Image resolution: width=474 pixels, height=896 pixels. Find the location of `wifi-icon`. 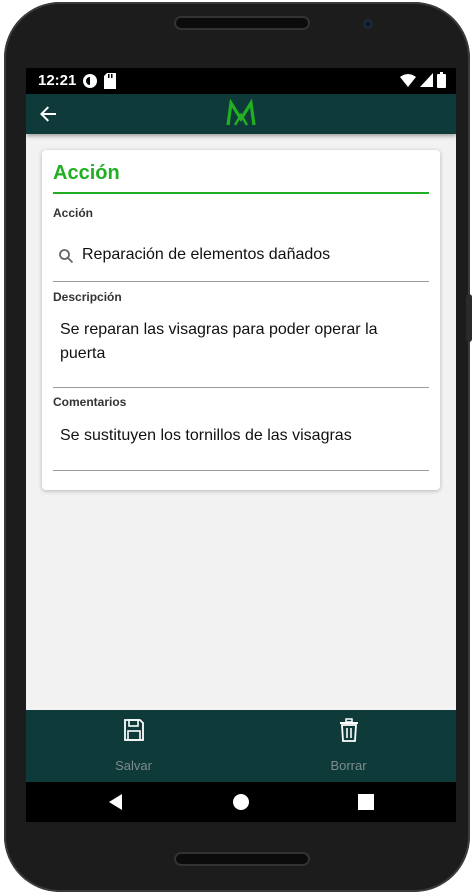

wifi-icon is located at coordinates (408, 80).